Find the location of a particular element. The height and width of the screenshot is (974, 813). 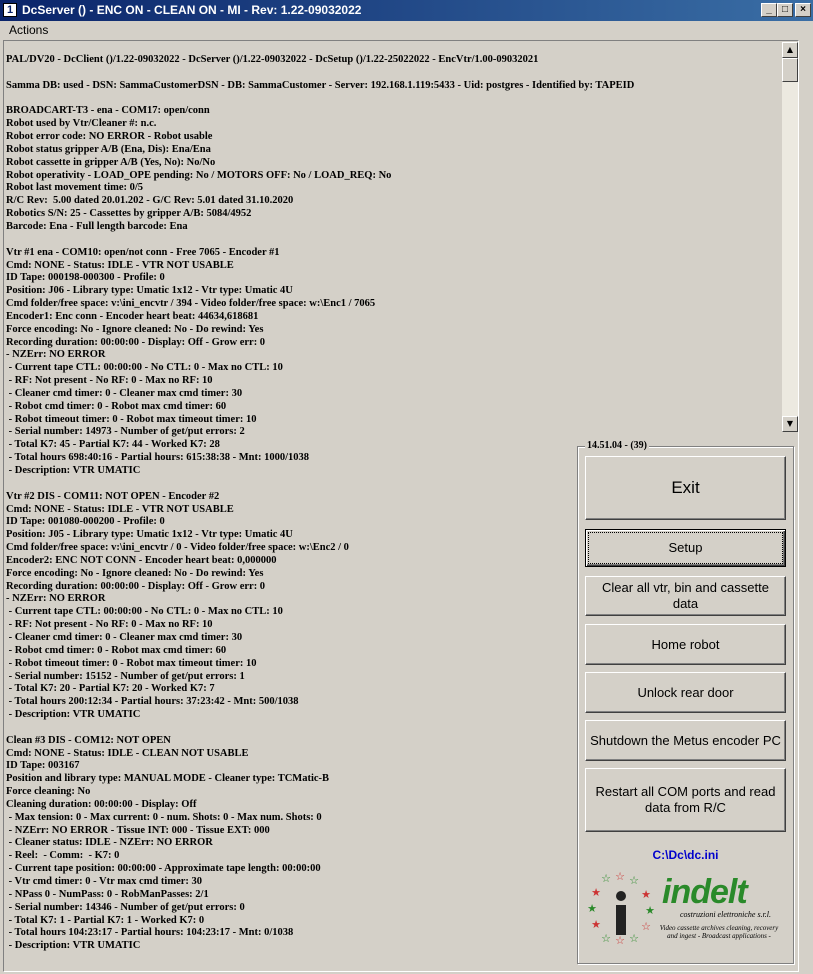

setup-button: Setup is located at coordinates (685, 548).